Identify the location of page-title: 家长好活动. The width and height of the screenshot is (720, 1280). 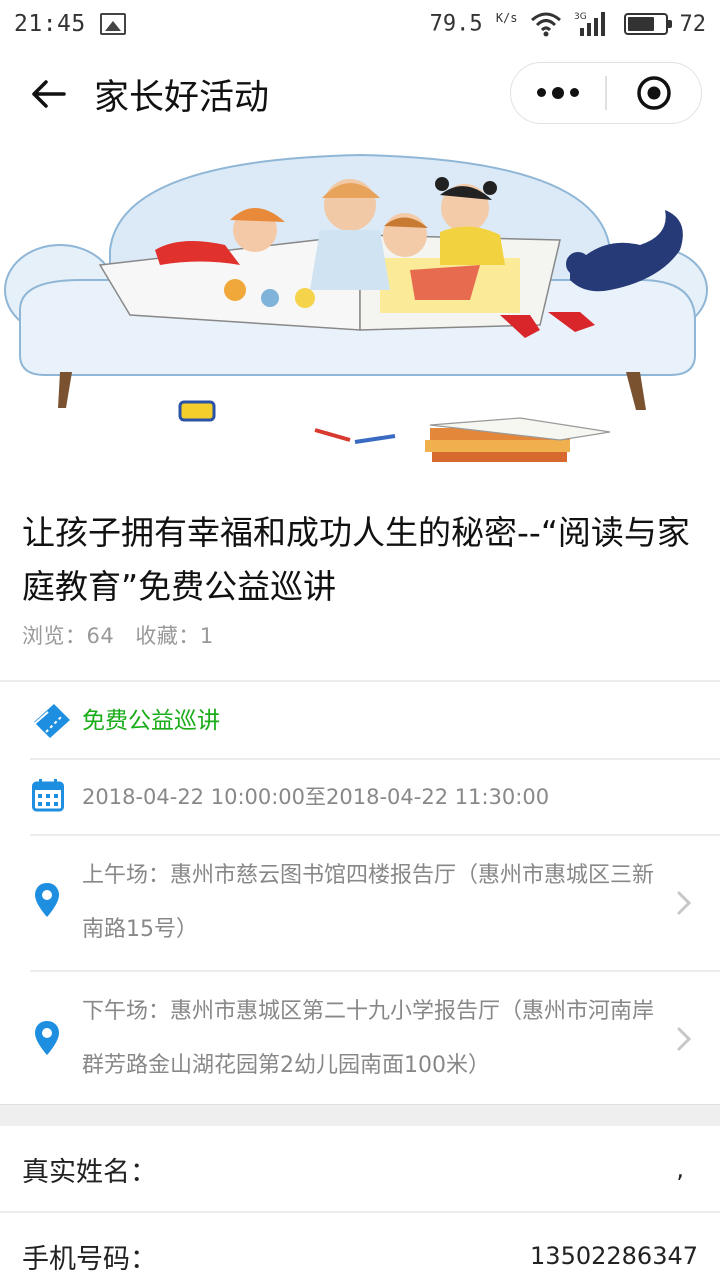
(182, 97).